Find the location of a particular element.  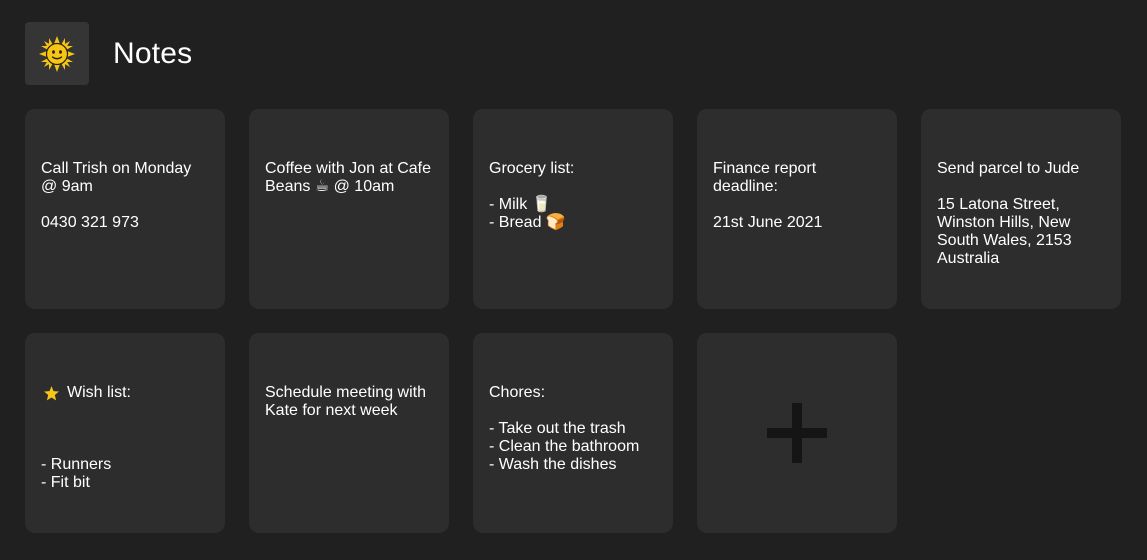

note-card: Grocery list: - Milk 🥛 - Bread 🍞 is located at coordinates (573, 209).